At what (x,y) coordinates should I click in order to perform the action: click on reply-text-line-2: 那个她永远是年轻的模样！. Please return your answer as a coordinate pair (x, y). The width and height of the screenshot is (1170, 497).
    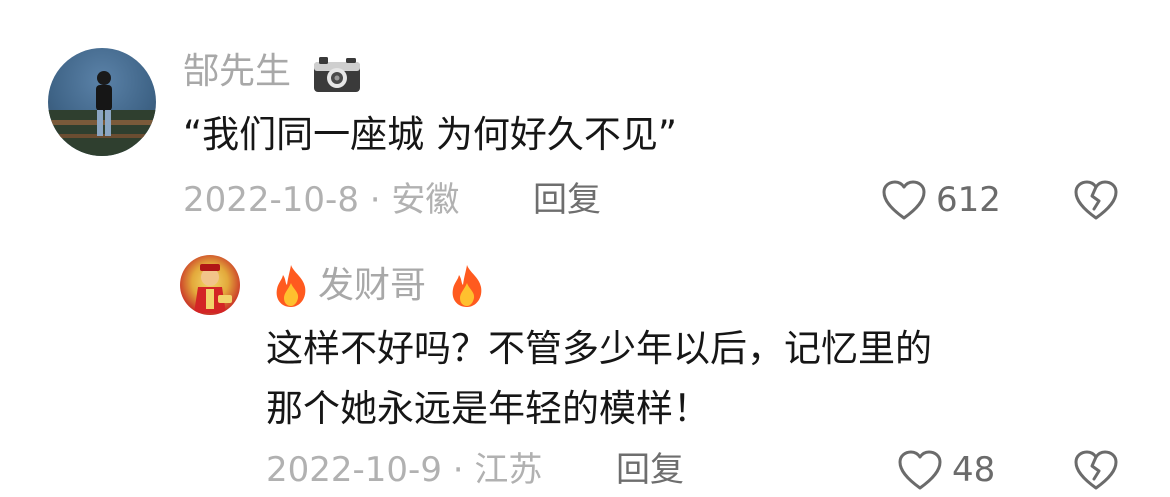
    Looking at the image, I should click on (488, 408).